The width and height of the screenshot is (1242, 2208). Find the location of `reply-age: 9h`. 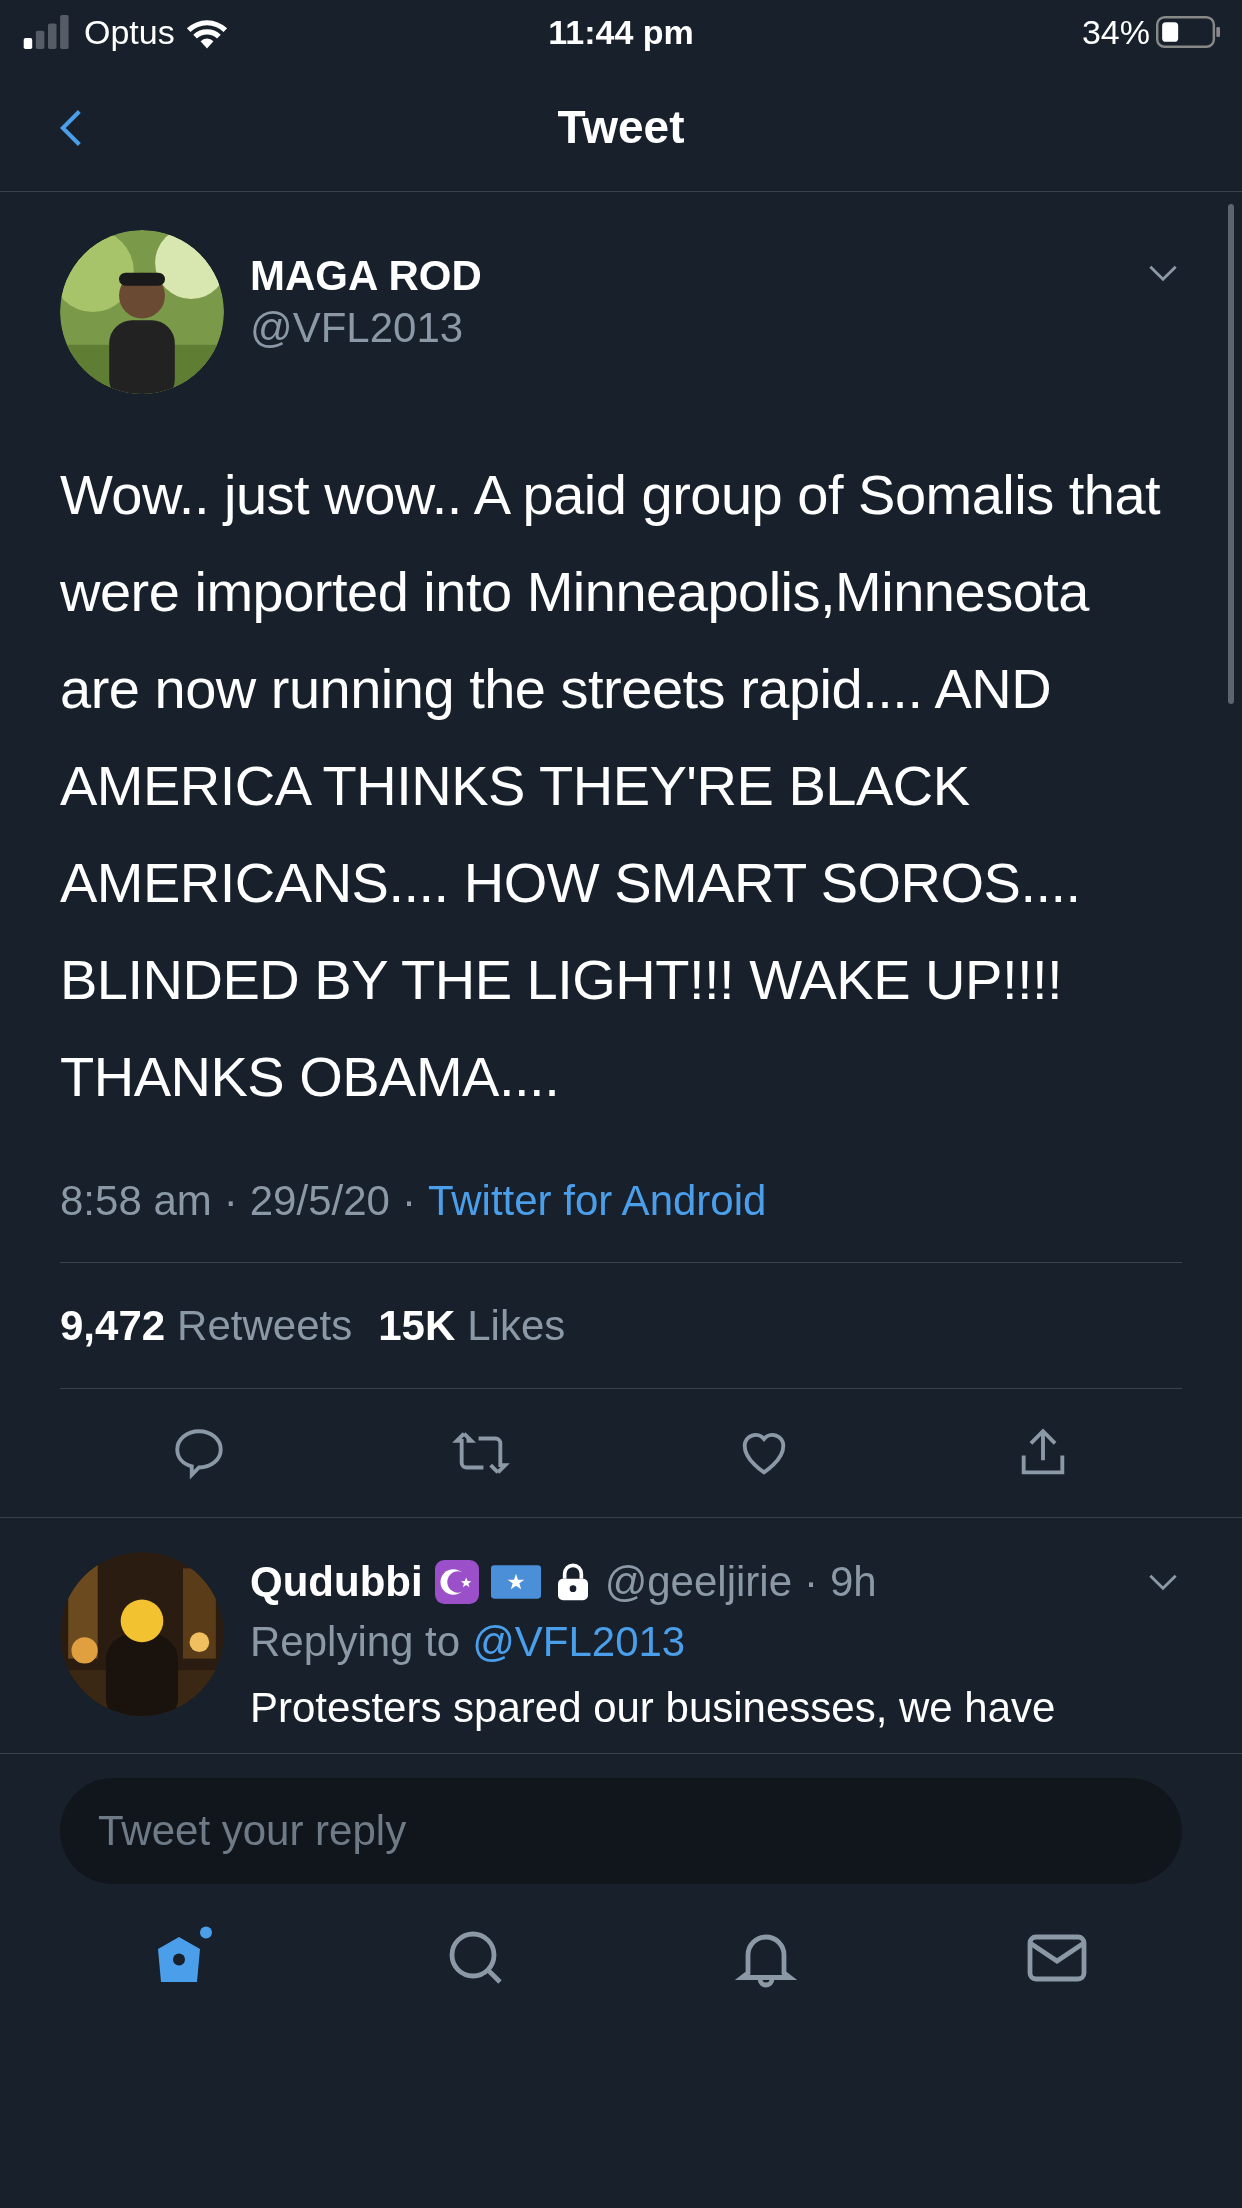

reply-age: 9h is located at coordinates (853, 1582).